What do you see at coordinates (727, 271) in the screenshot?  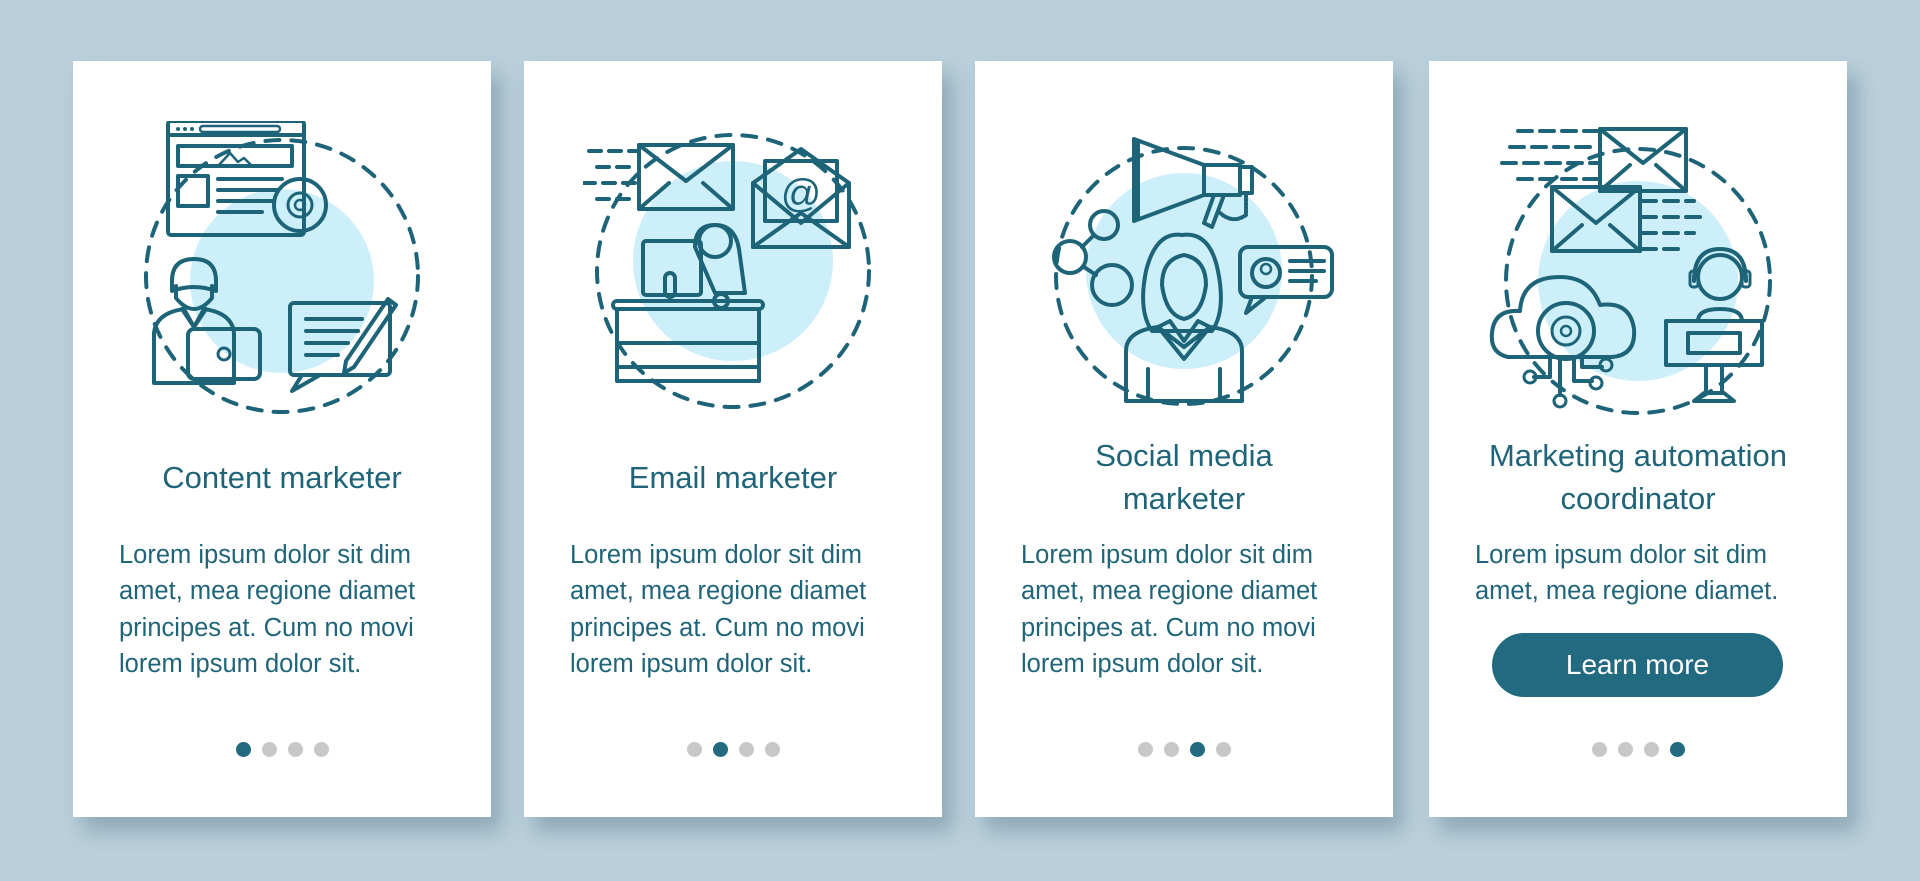 I see `email-marketer-illustration-icon: @` at bounding box center [727, 271].